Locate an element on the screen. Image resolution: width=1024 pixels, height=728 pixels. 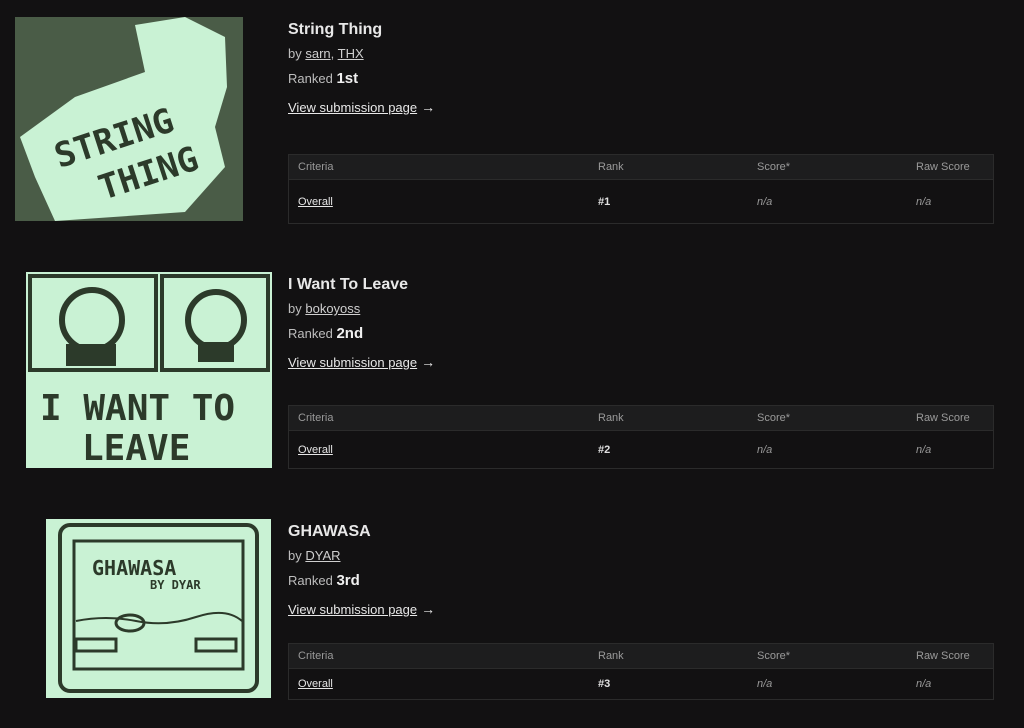
author-link: DYAR is located at coordinates (322, 555).